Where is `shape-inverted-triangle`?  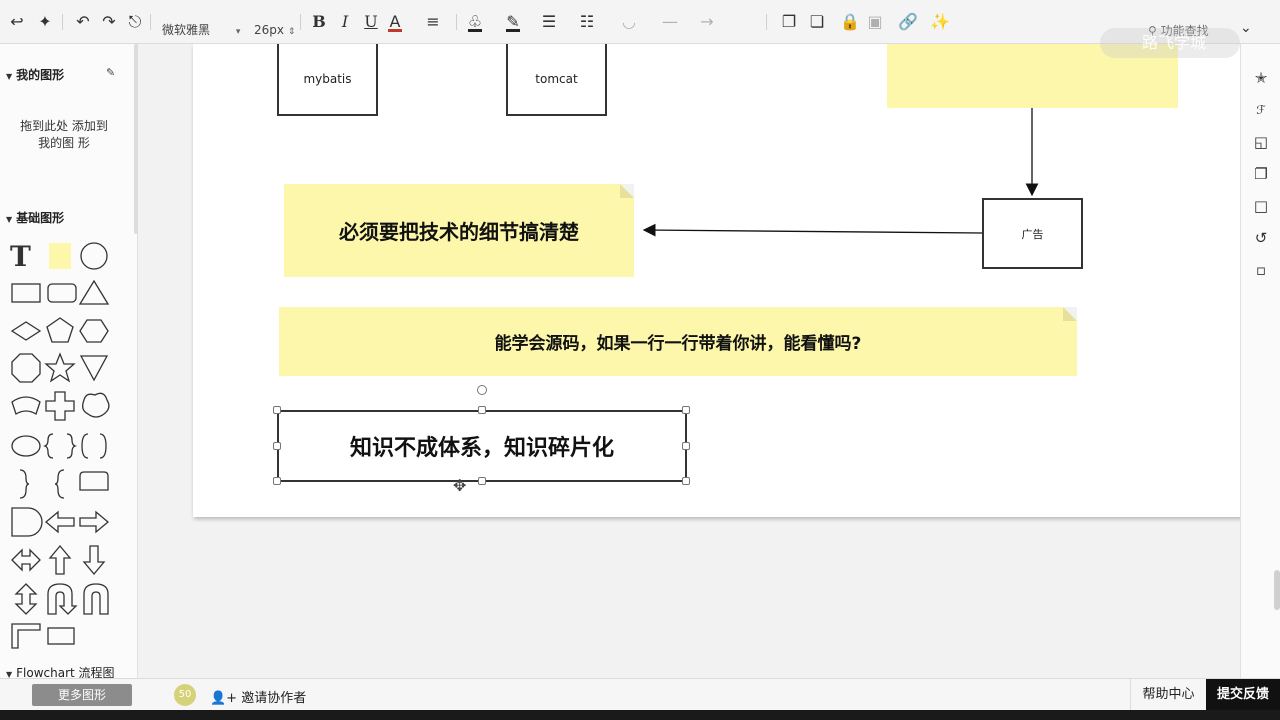 shape-inverted-triangle is located at coordinates (94, 368).